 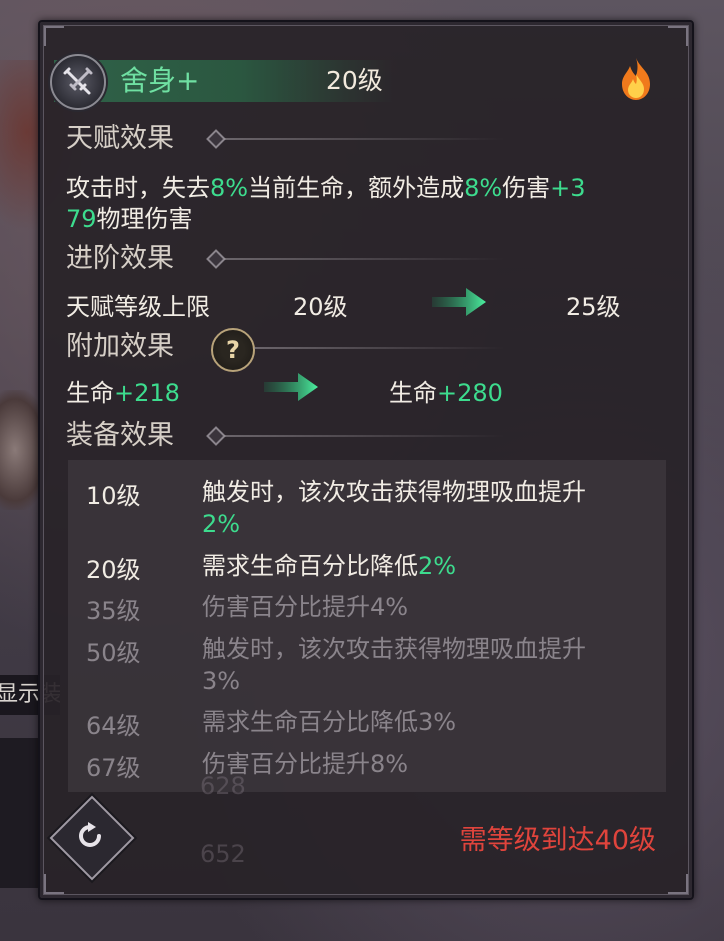 What do you see at coordinates (329, 722) in the screenshot?
I see `equipment-effect-desc: 需求生命百分比降低3%` at bounding box center [329, 722].